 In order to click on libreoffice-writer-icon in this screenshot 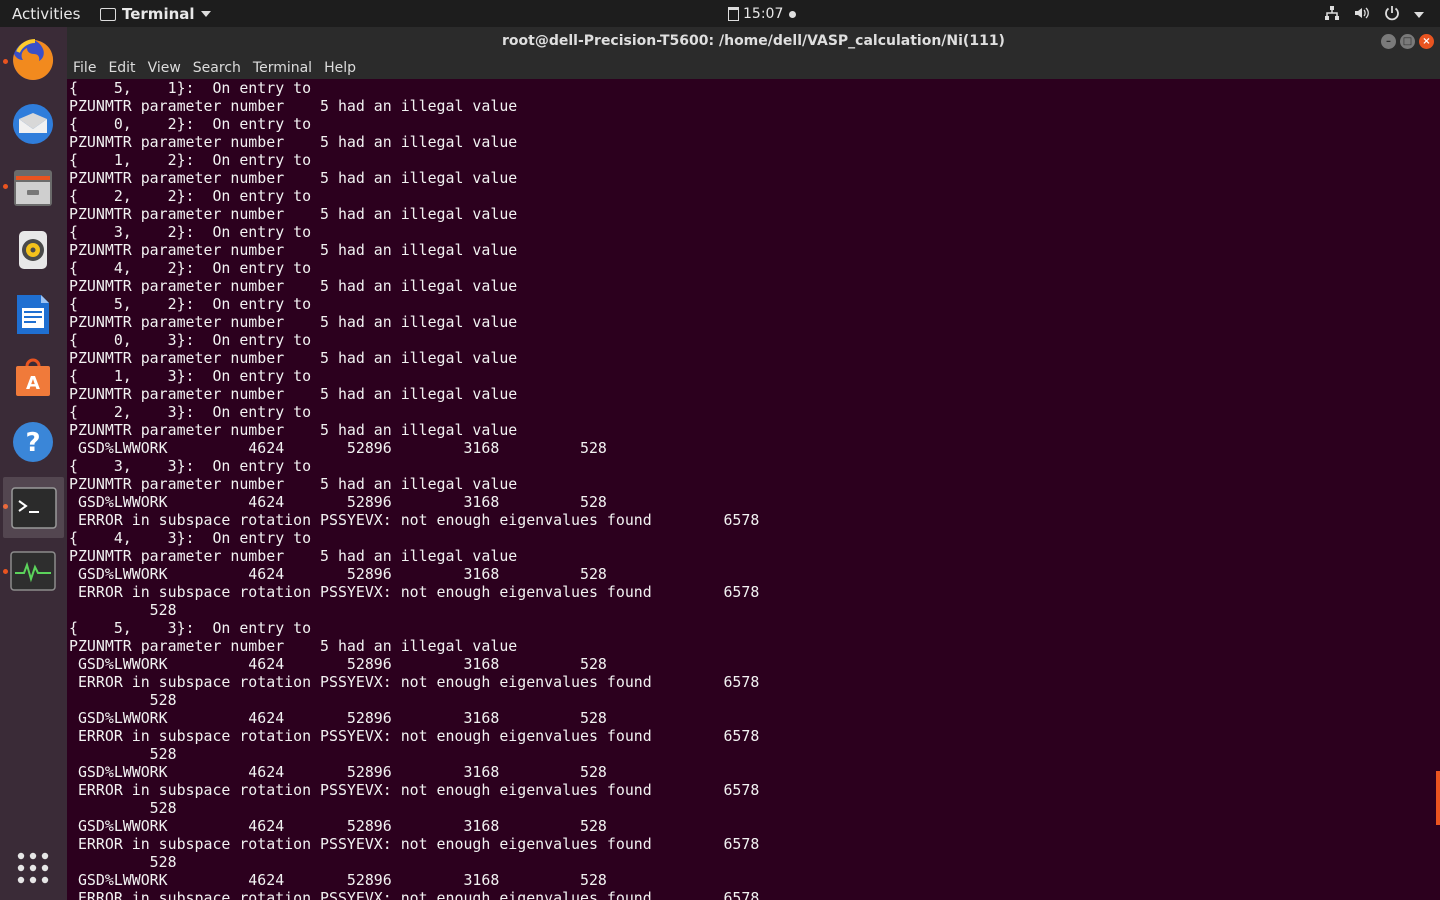, I will do `click(33, 314)`.